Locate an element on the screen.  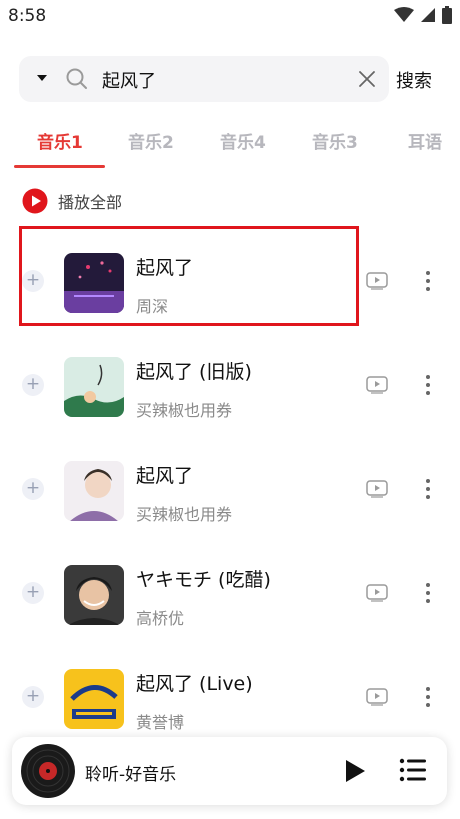
play-all-label: 播放全部 is located at coordinates (90, 202).